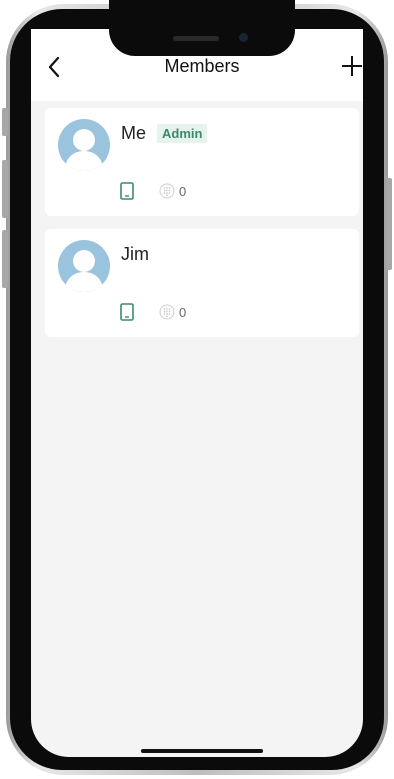  What do you see at coordinates (134, 133) in the screenshot?
I see `member-name: Me` at bounding box center [134, 133].